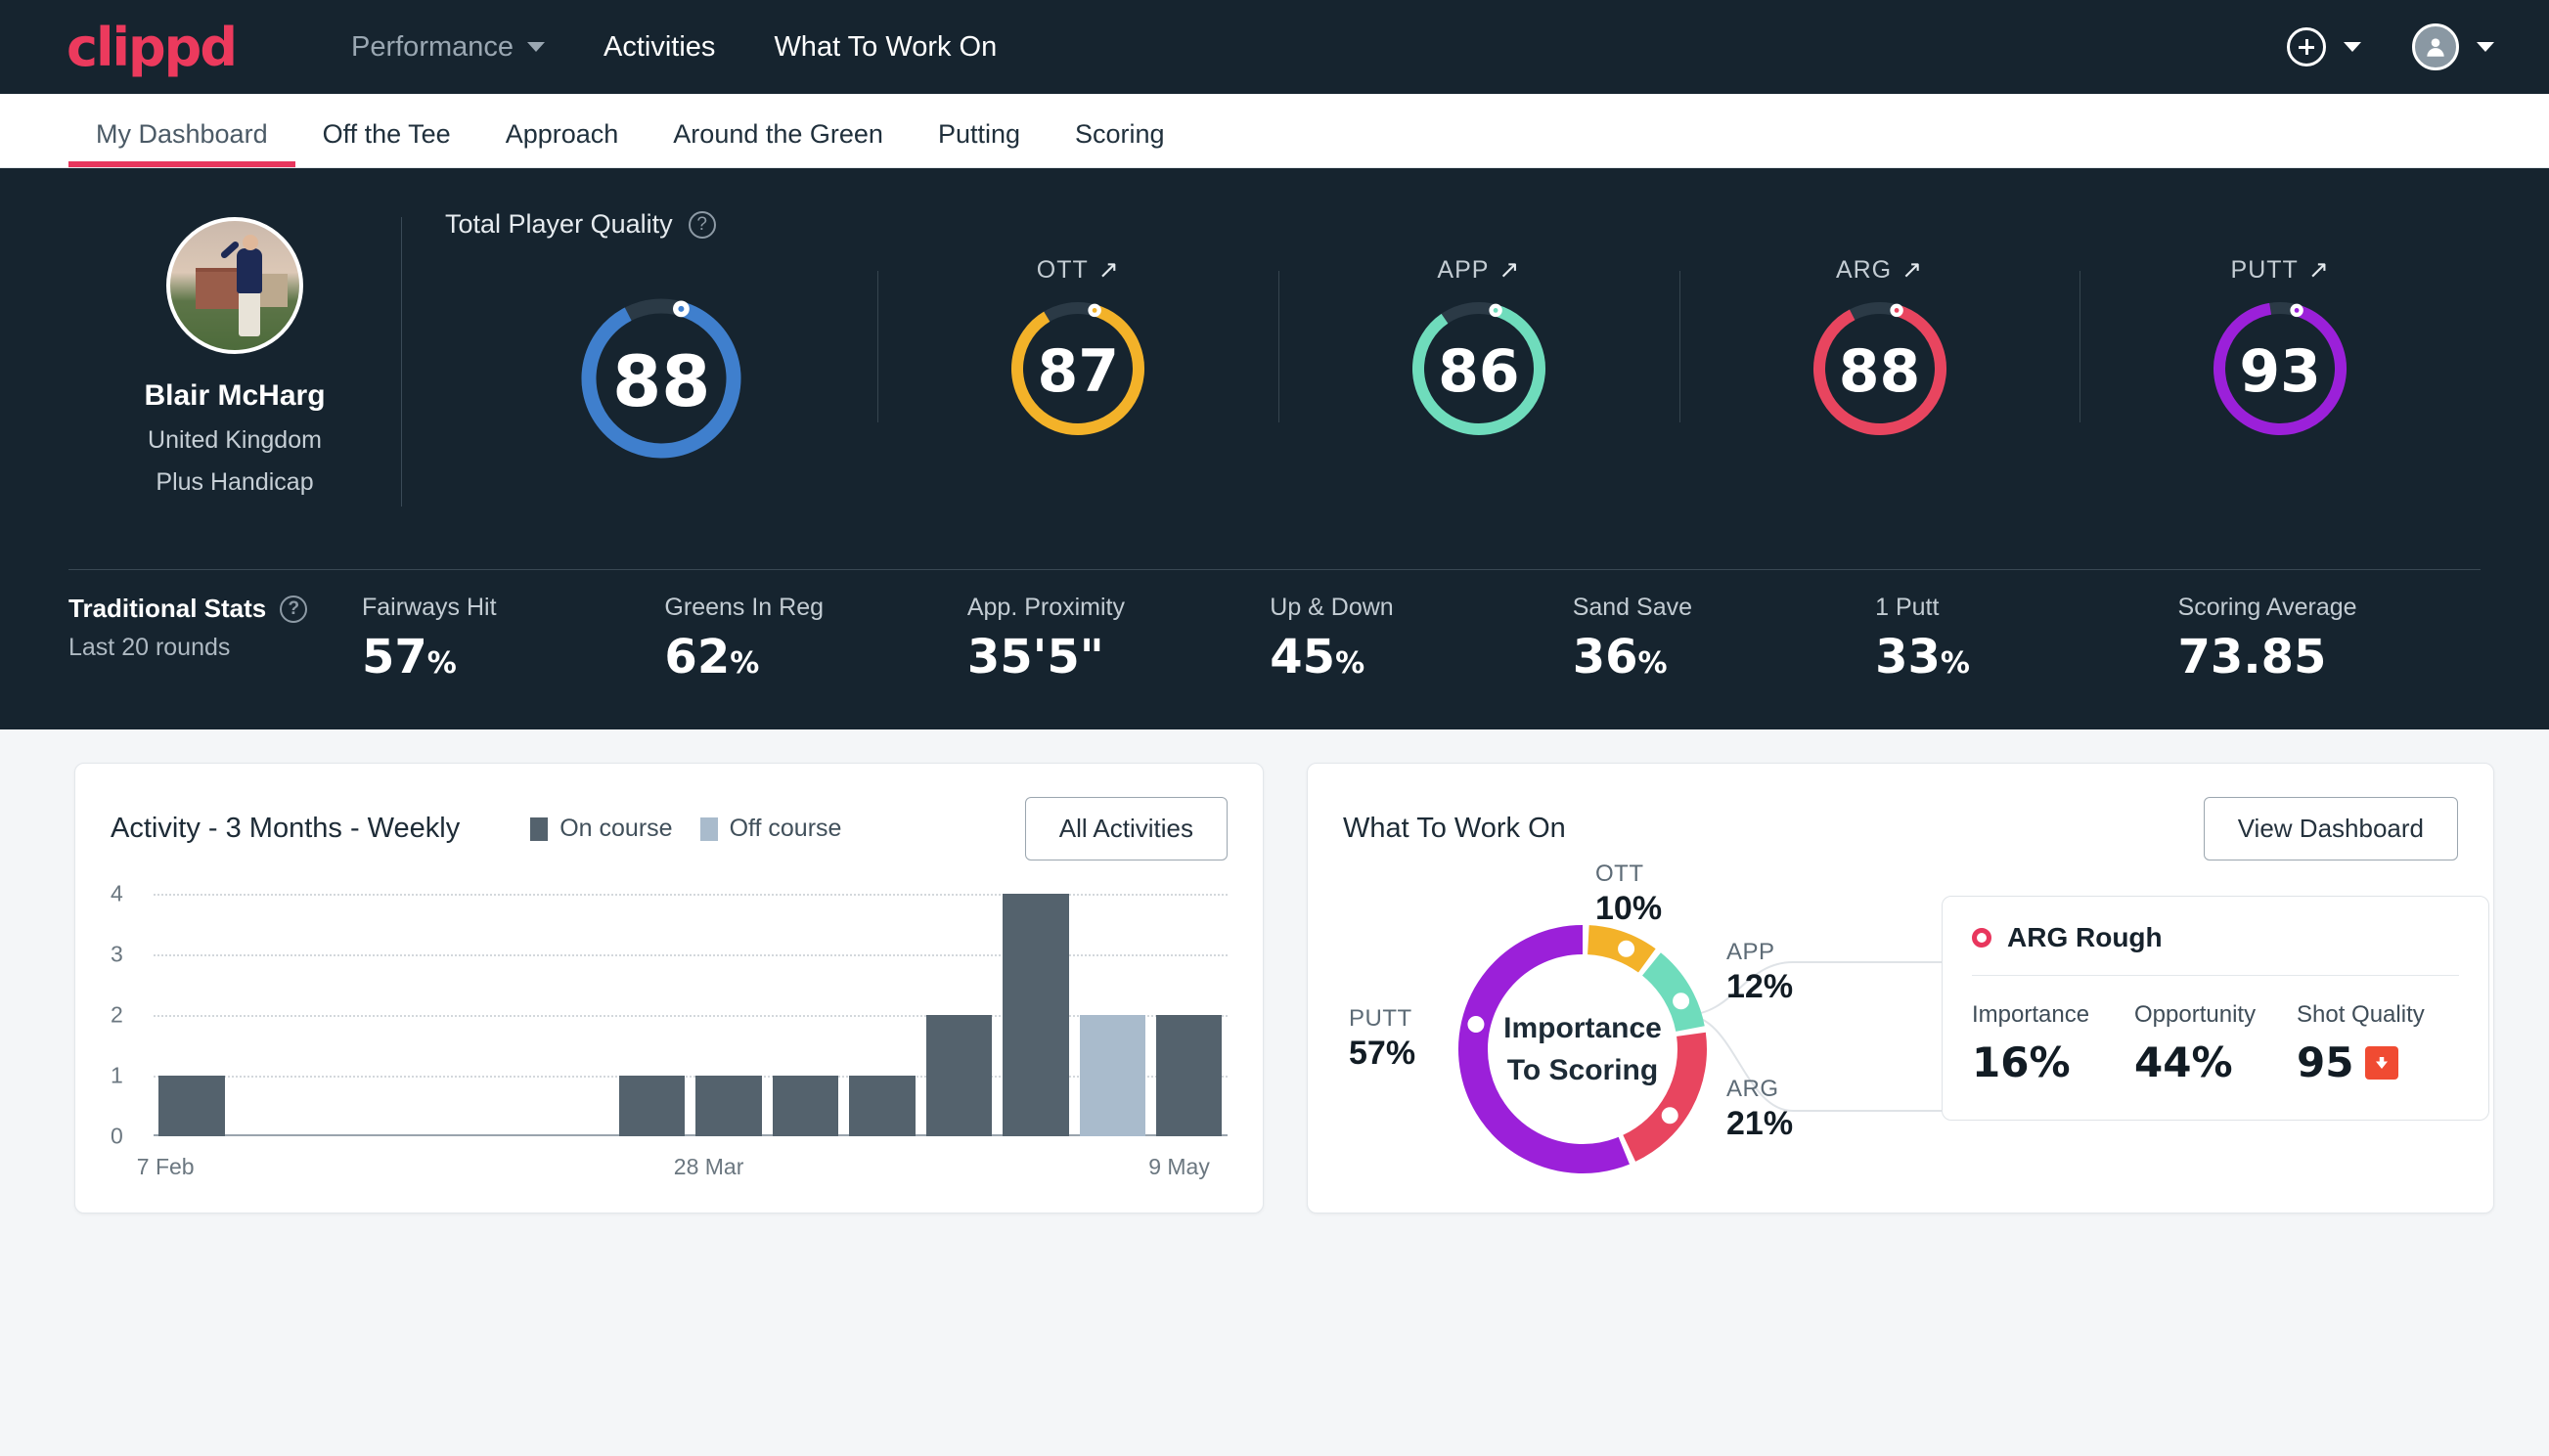 The width and height of the screenshot is (2549, 1456). I want to click on bar-chart-plot-area, so click(691, 1015).